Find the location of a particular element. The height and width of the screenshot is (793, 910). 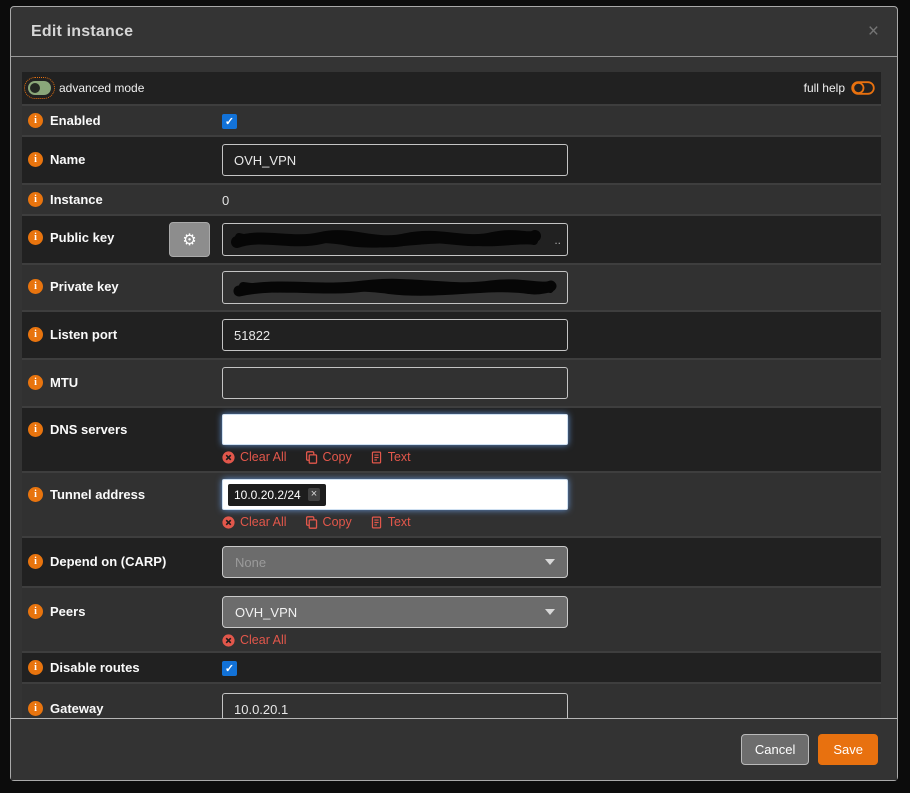

field-row-public-key: i Public key ⚙ .. is located at coordinates (451, 240).